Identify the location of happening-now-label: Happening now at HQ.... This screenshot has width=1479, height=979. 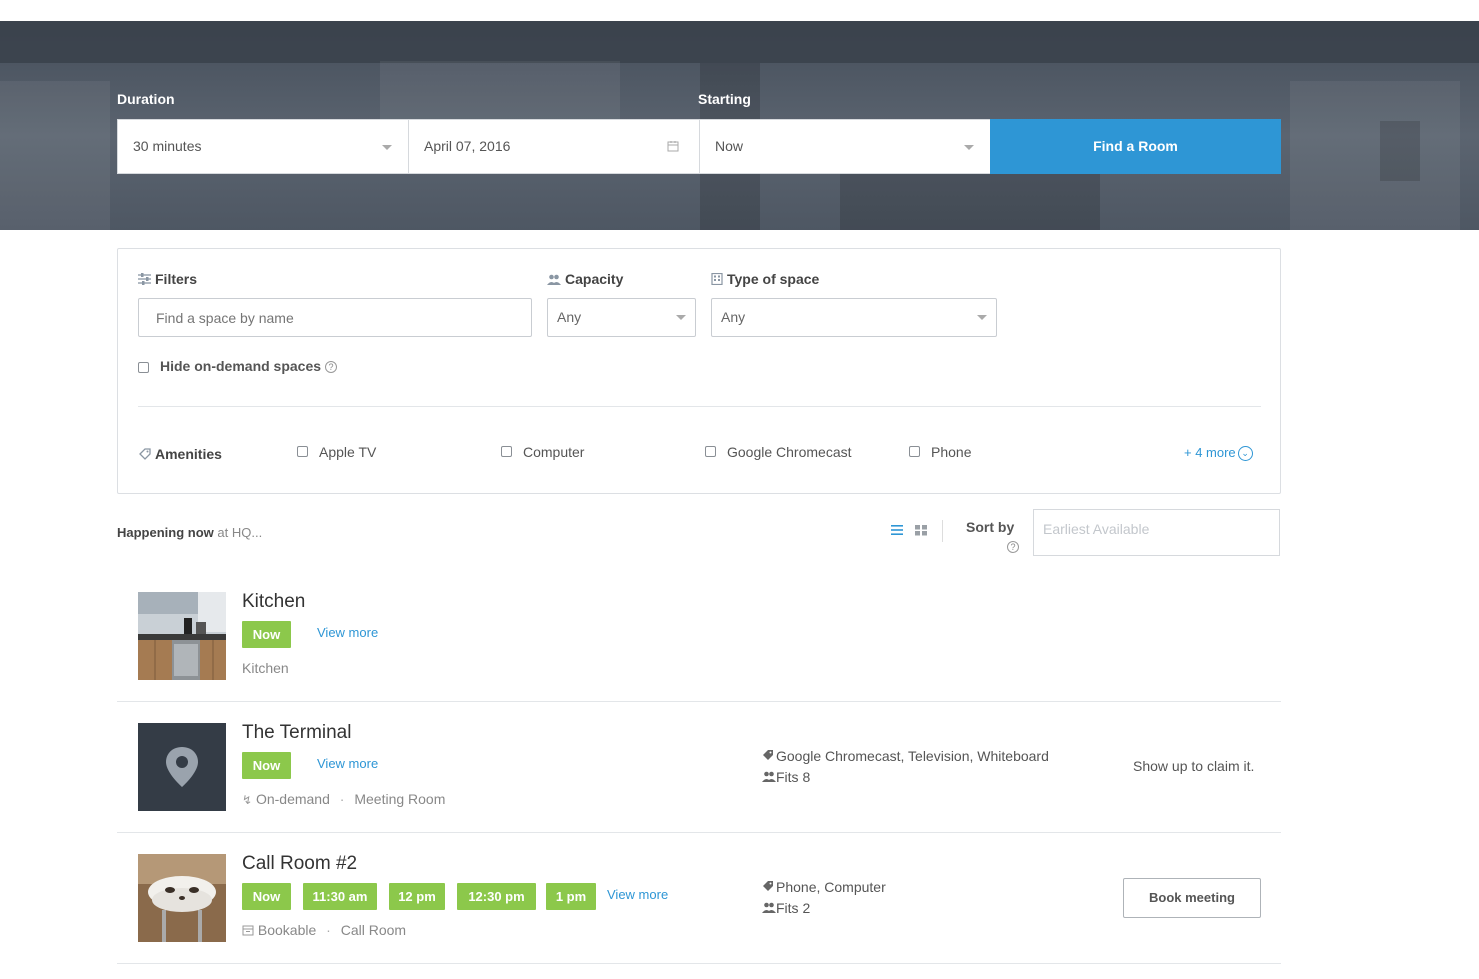
(189, 532).